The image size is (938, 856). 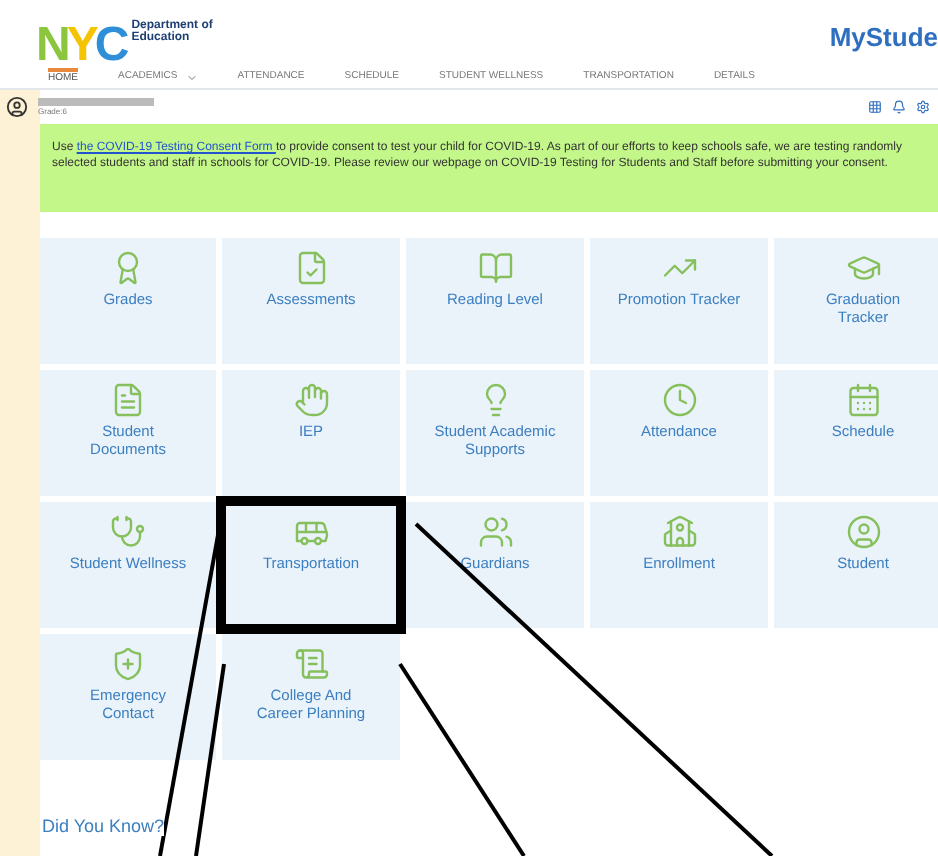 What do you see at coordinates (495, 268) in the screenshot?
I see `open-book-icon` at bounding box center [495, 268].